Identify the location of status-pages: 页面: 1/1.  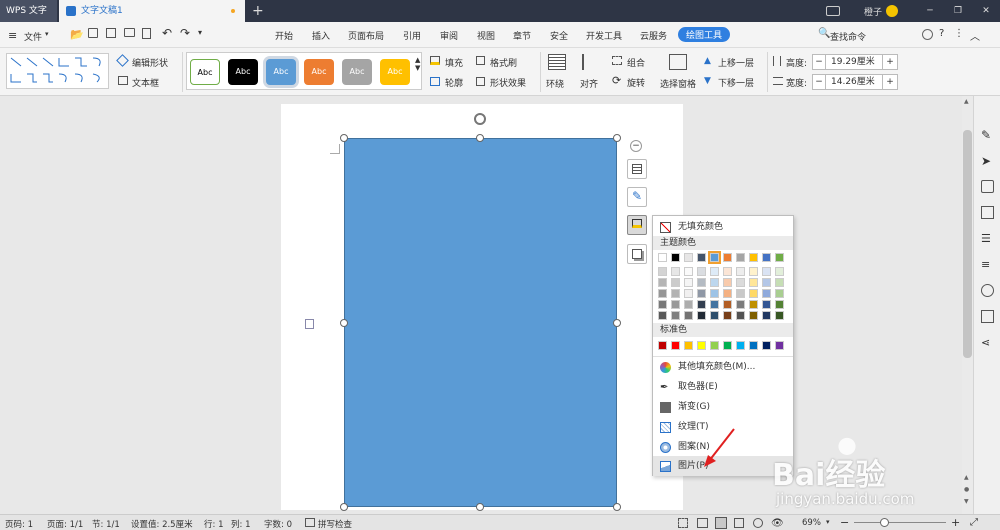
(65, 524).